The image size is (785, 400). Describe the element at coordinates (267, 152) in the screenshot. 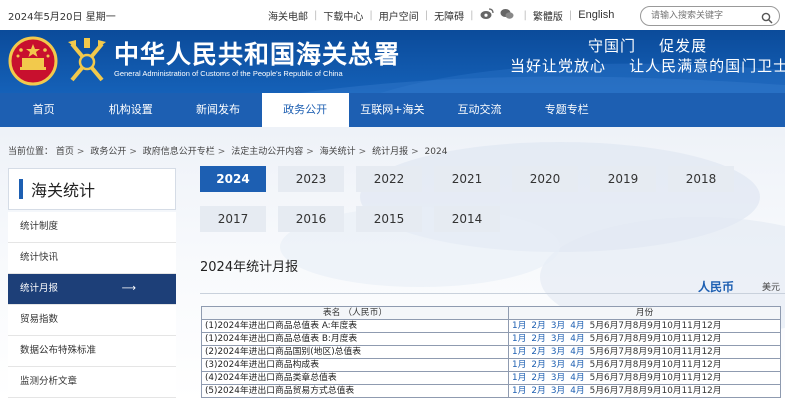

I see `breadcrumb-item: 法定主动公开内容` at that location.